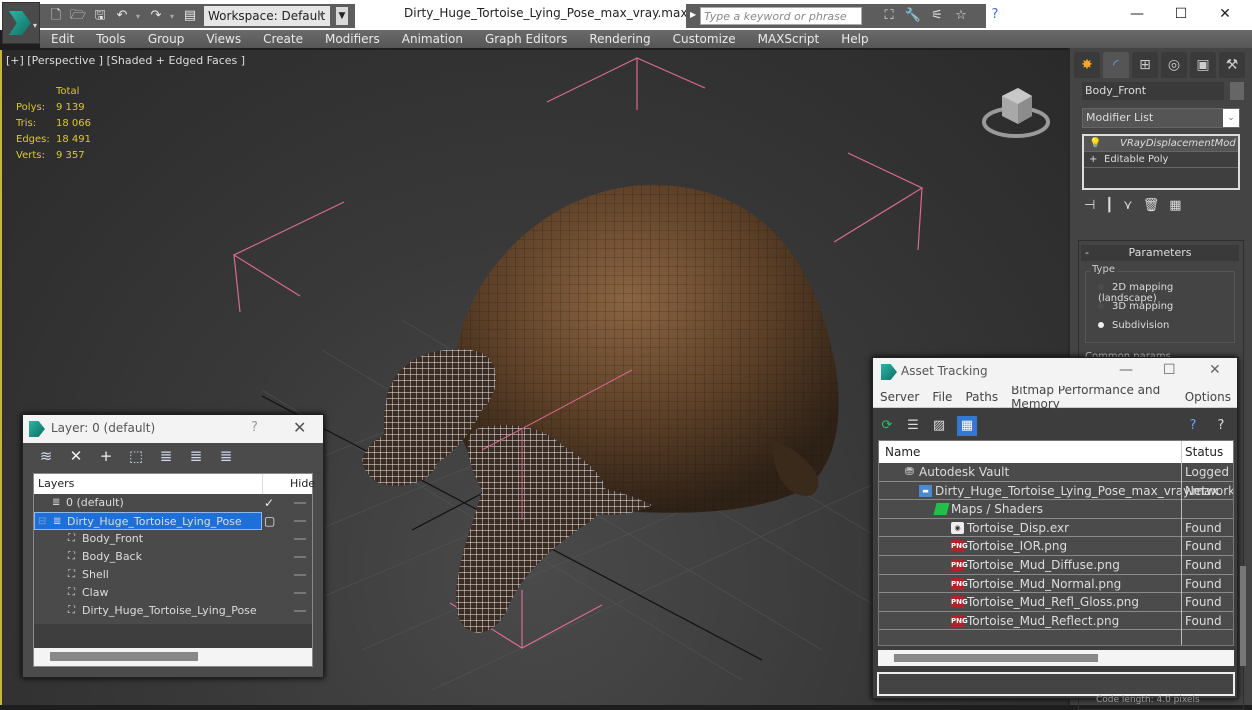  What do you see at coordinates (283, 39) in the screenshot?
I see `menu-create: Create` at bounding box center [283, 39].